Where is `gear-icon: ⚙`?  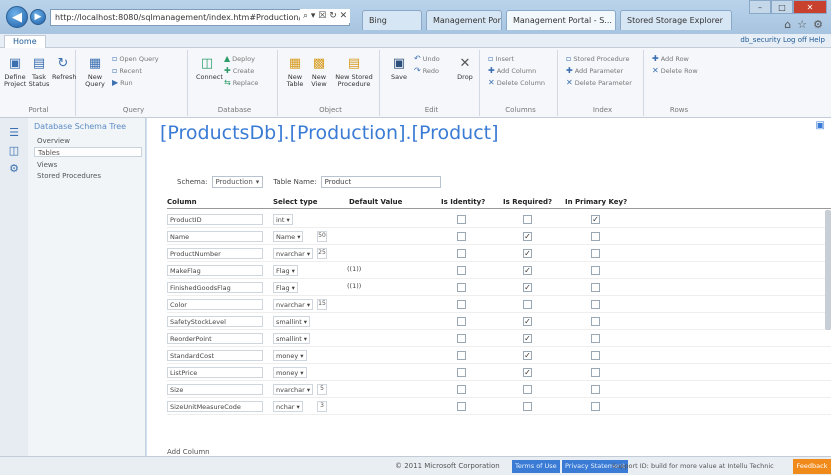 gear-icon: ⚙ is located at coordinates (818, 24).